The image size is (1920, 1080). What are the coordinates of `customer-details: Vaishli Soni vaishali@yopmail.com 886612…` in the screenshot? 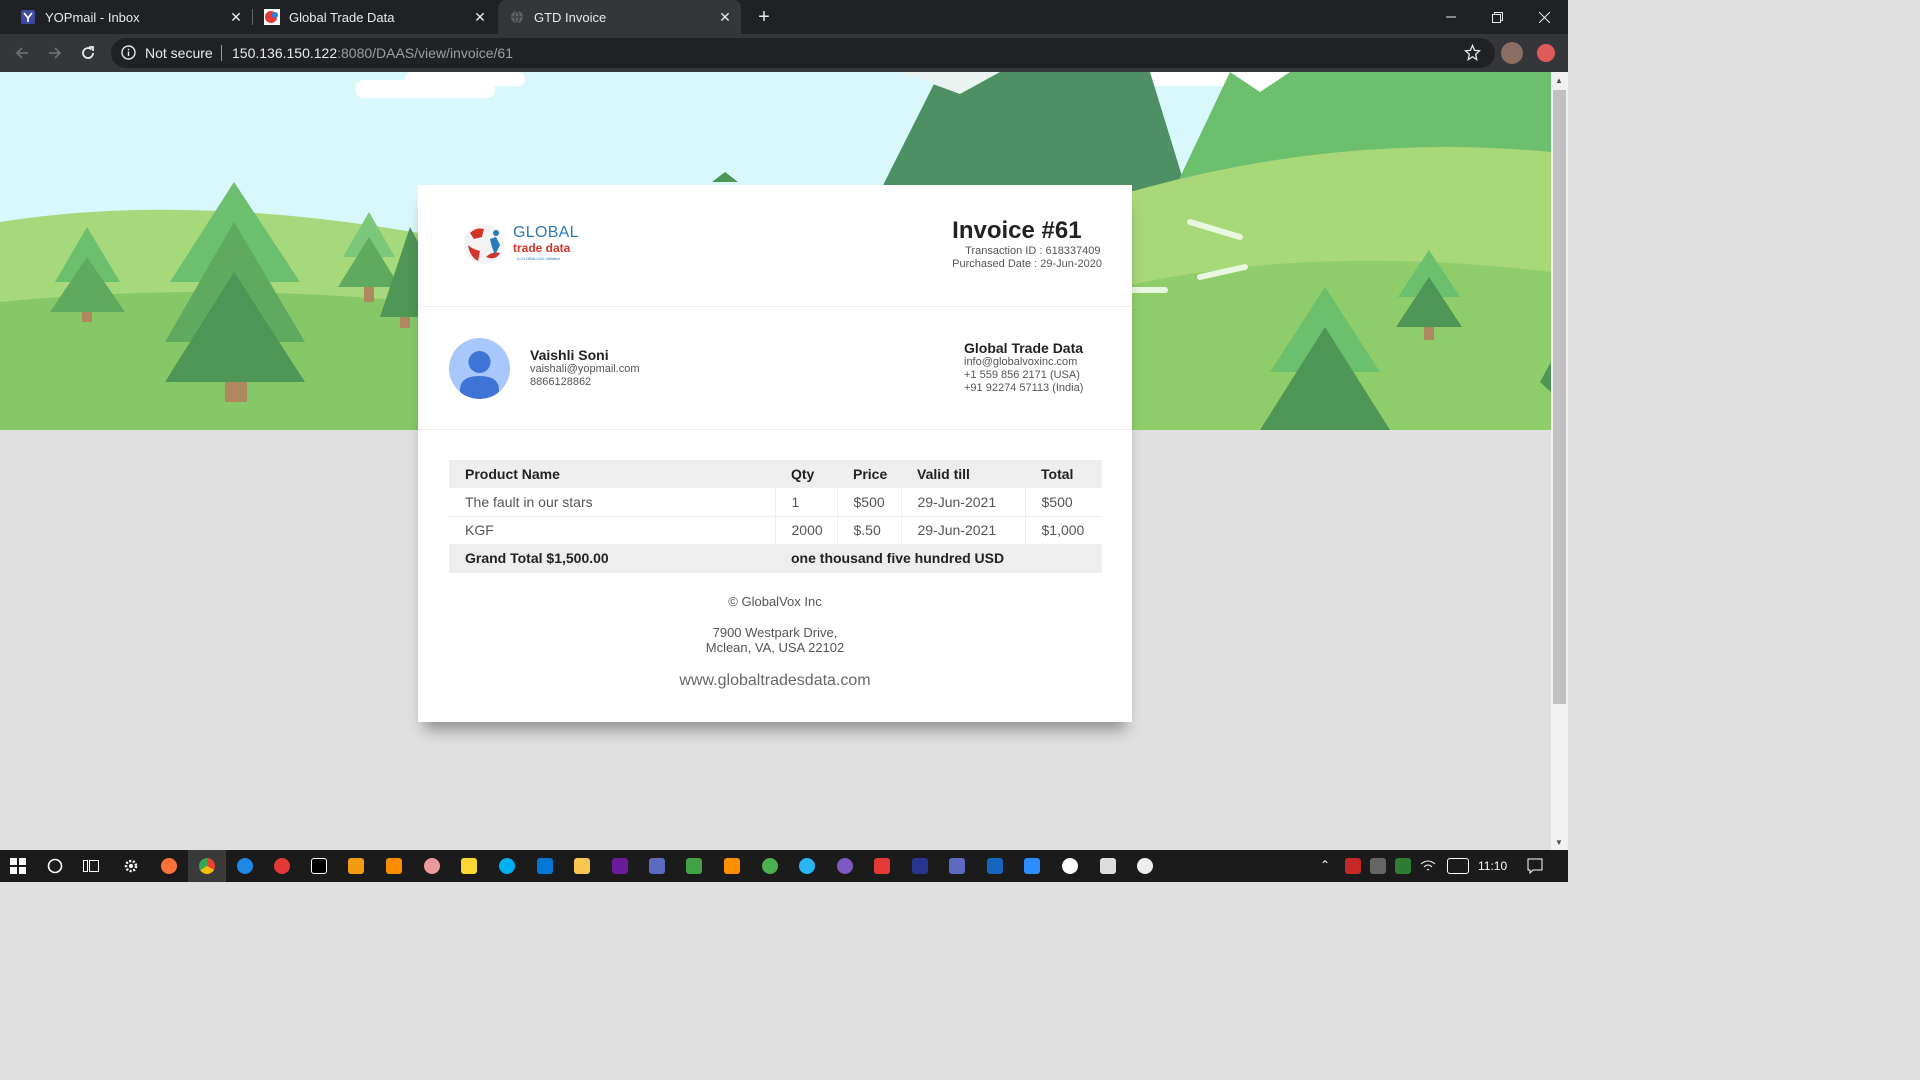 It's located at (585, 368).